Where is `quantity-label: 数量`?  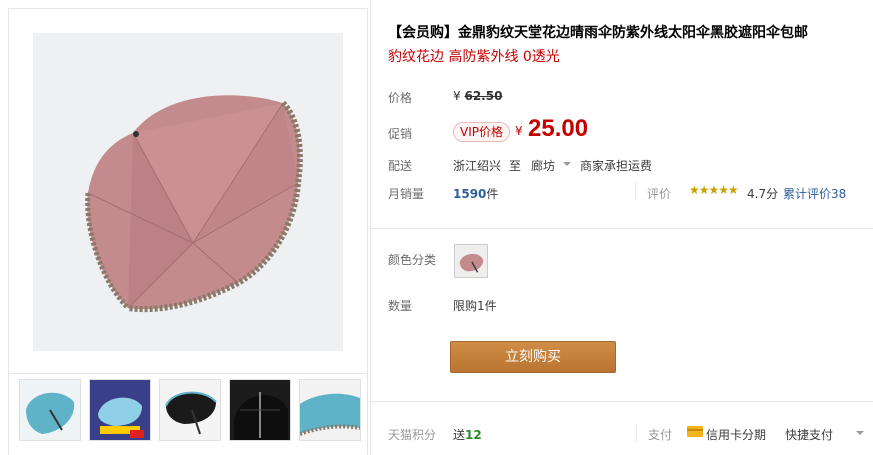 quantity-label: 数量 is located at coordinates (400, 306).